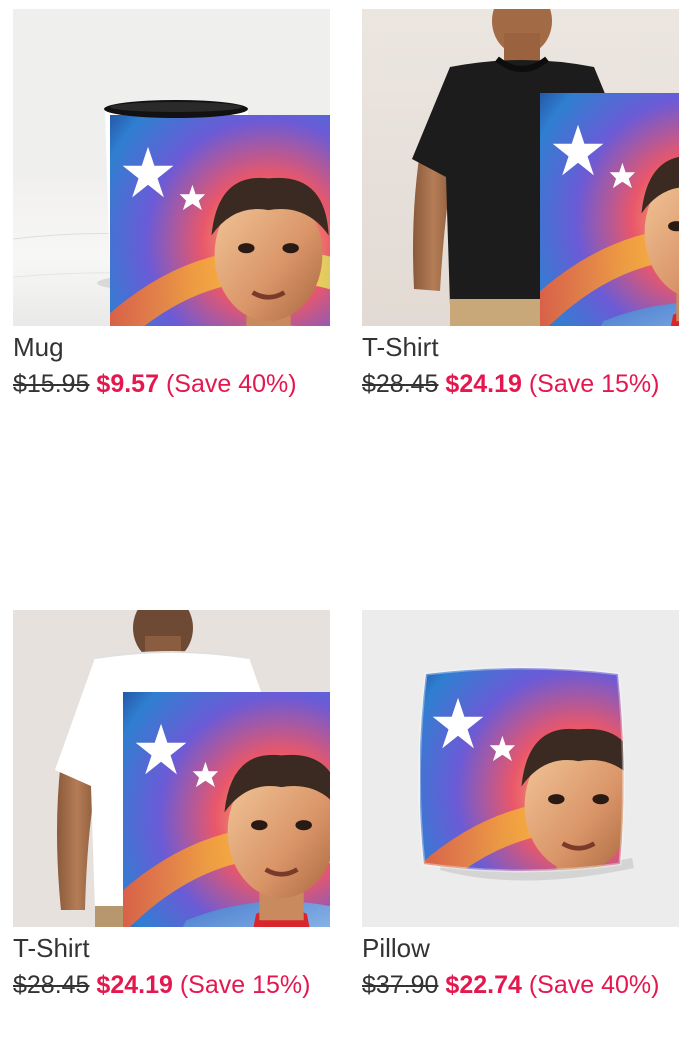 The image size is (691, 1054). Describe the element at coordinates (520, 768) in the screenshot. I see `pillow-product-image` at that location.